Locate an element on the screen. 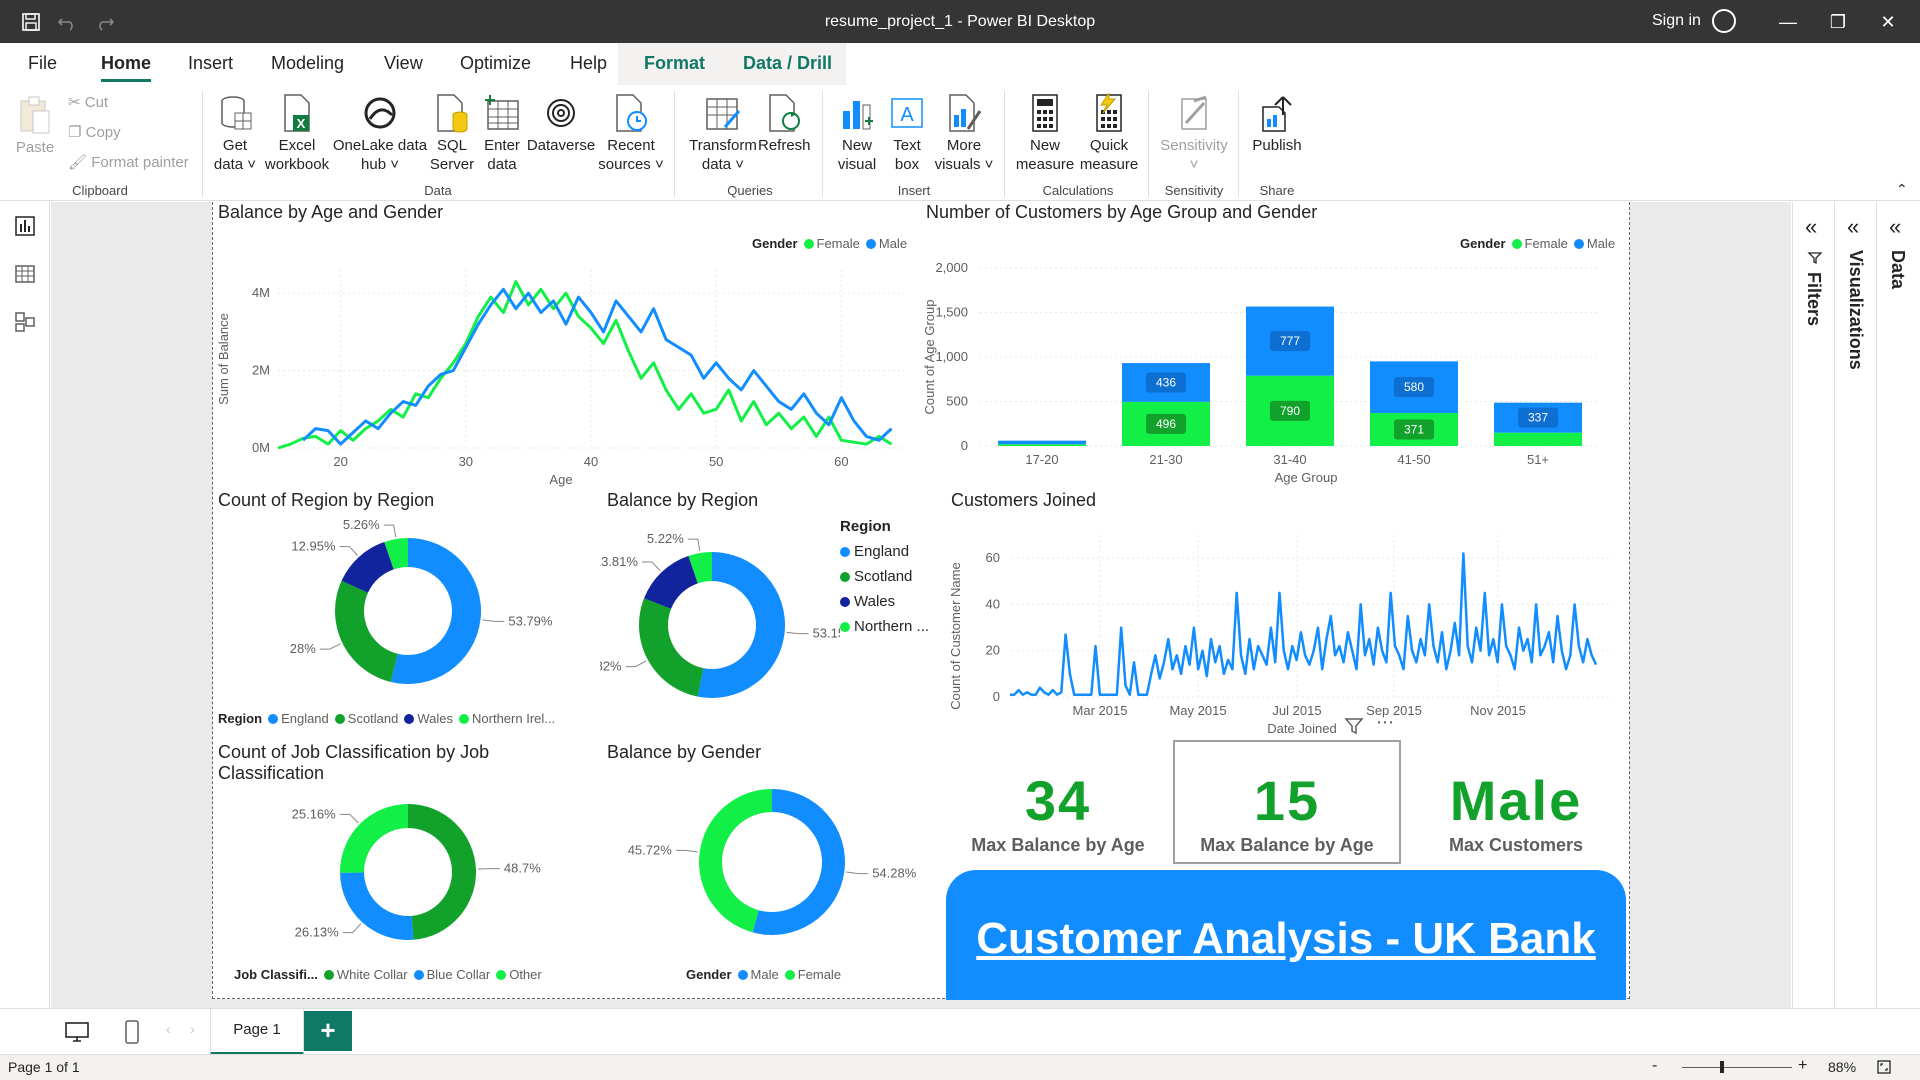  legend-scotland: Scotland is located at coordinates (373, 718).